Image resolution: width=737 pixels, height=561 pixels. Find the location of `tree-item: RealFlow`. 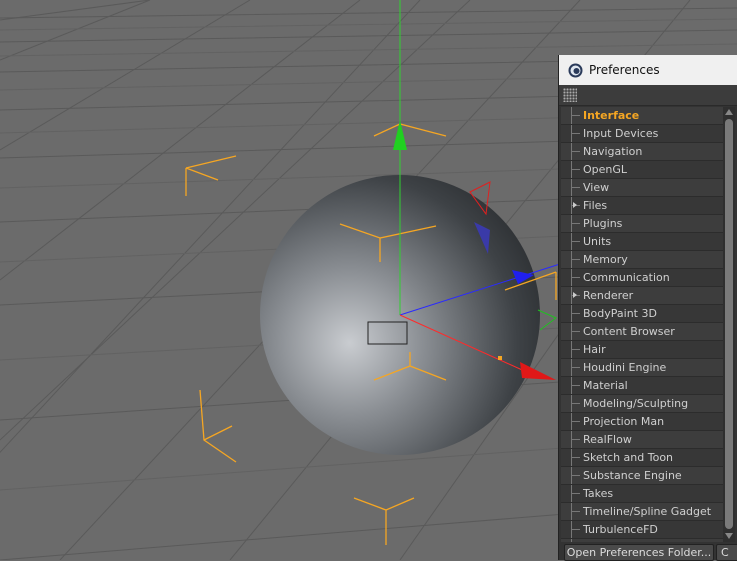

tree-item: RealFlow is located at coordinates (642, 440).